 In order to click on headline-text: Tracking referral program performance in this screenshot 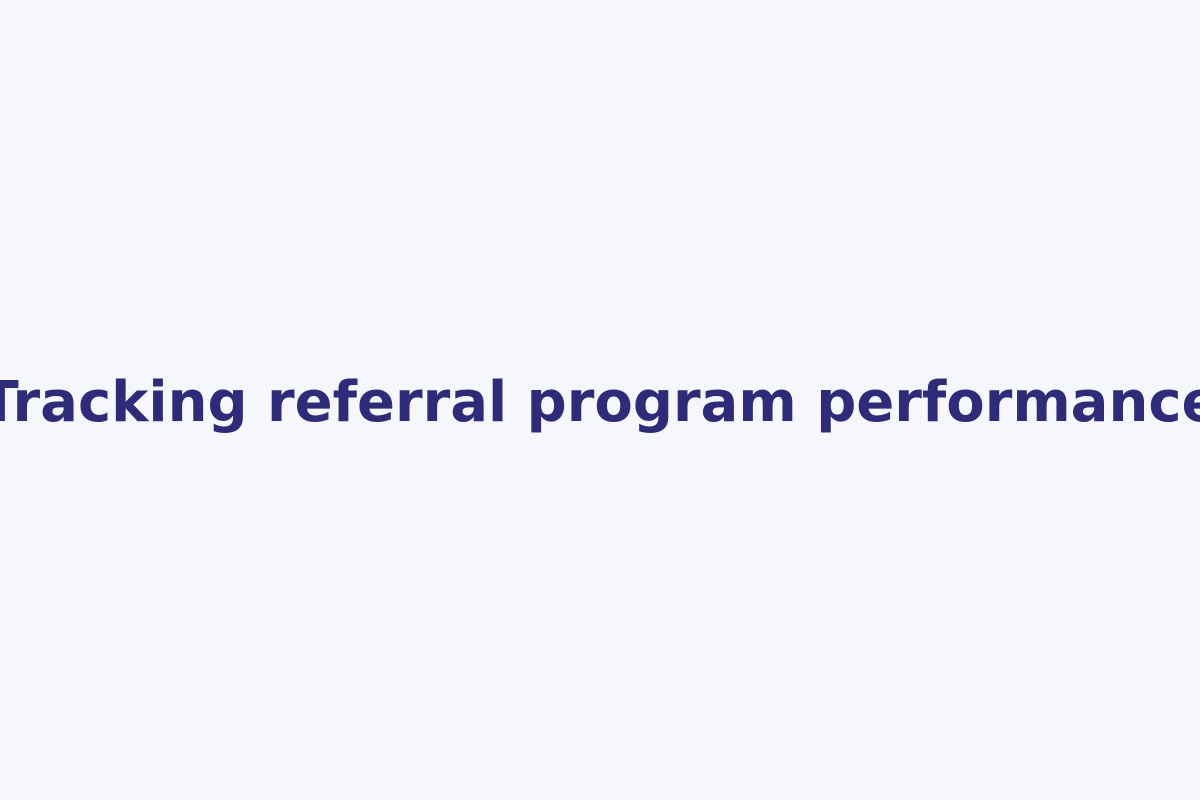, I will do `click(600, 402)`.